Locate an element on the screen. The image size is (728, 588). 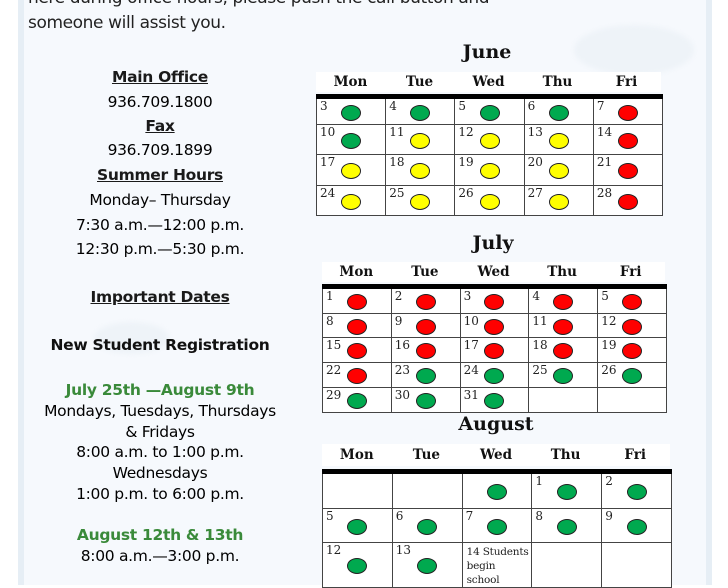
calendar-day-cell: 4 is located at coordinates (564, 301).